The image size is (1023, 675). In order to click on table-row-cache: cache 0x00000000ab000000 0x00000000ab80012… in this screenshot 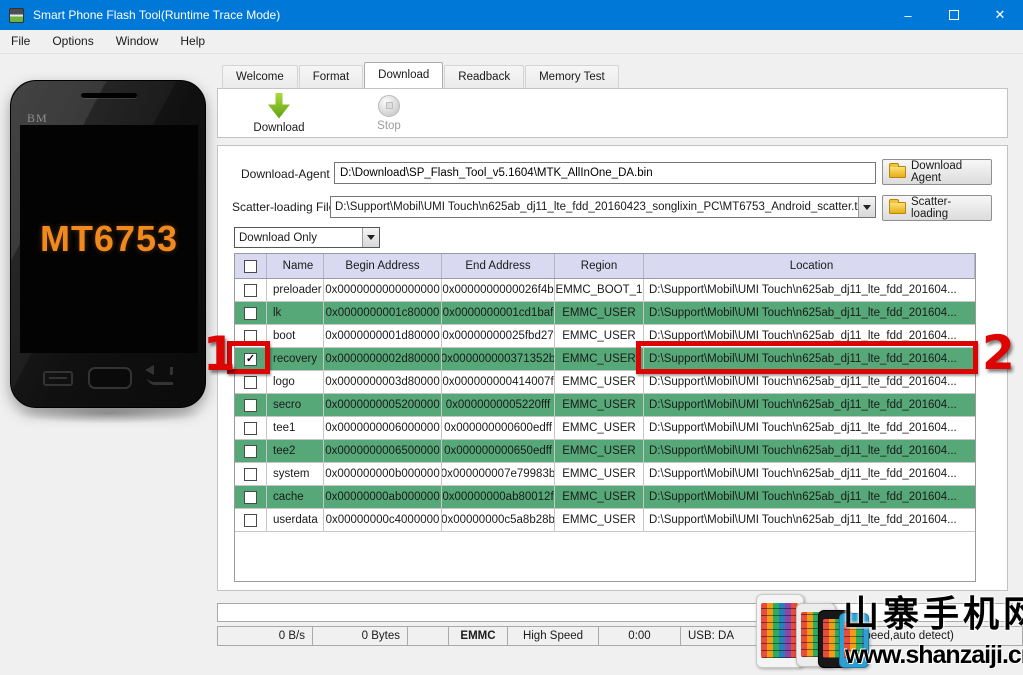, I will do `click(605, 497)`.